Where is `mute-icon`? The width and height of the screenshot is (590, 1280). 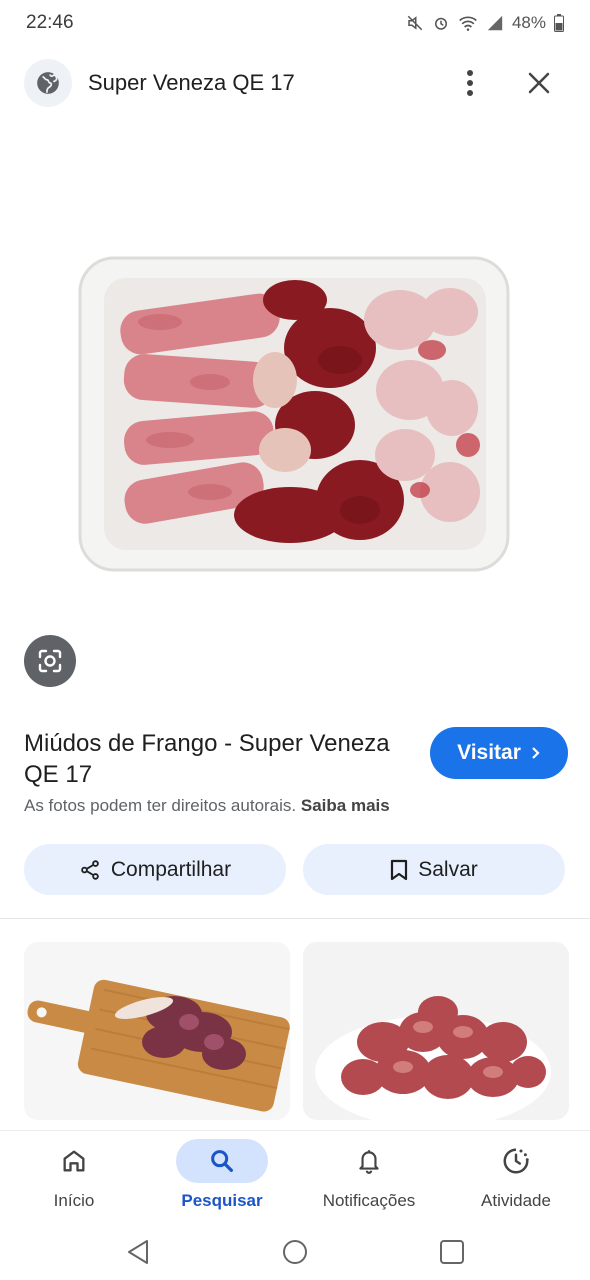
mute-icon is located at coordinates (415, 23).